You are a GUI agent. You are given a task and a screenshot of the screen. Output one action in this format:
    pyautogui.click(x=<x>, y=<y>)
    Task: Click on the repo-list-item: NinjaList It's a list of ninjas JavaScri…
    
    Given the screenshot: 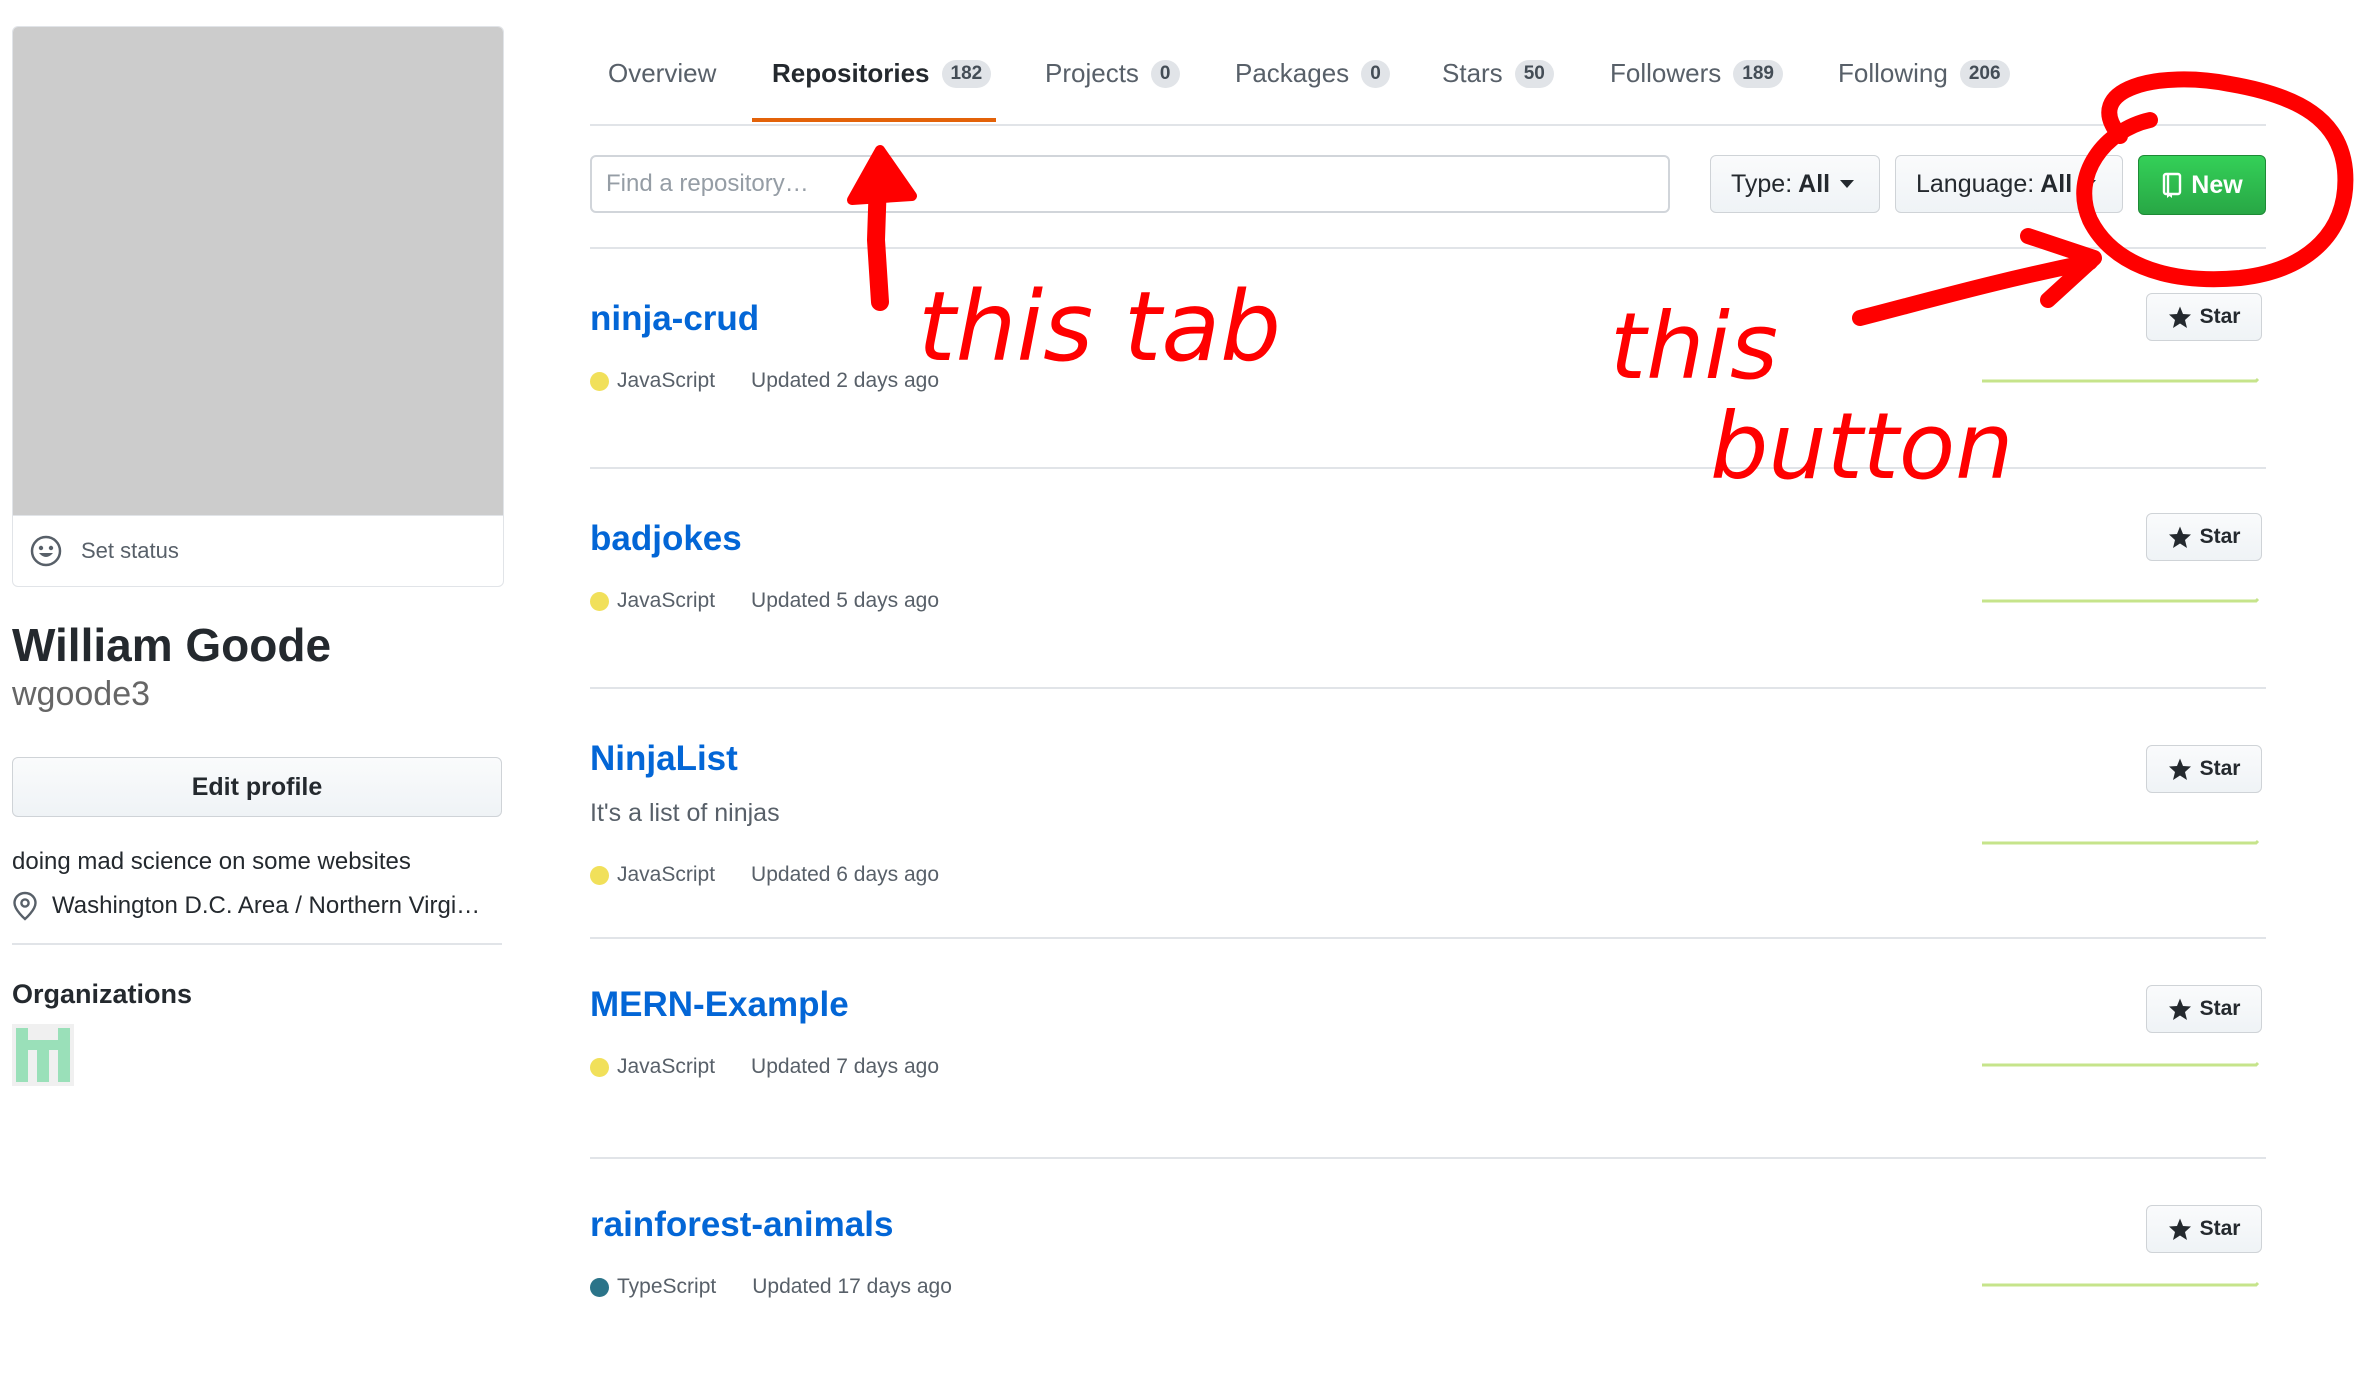 What is the action you would take?
    pyautogui.click(x=1428, y=814)
    